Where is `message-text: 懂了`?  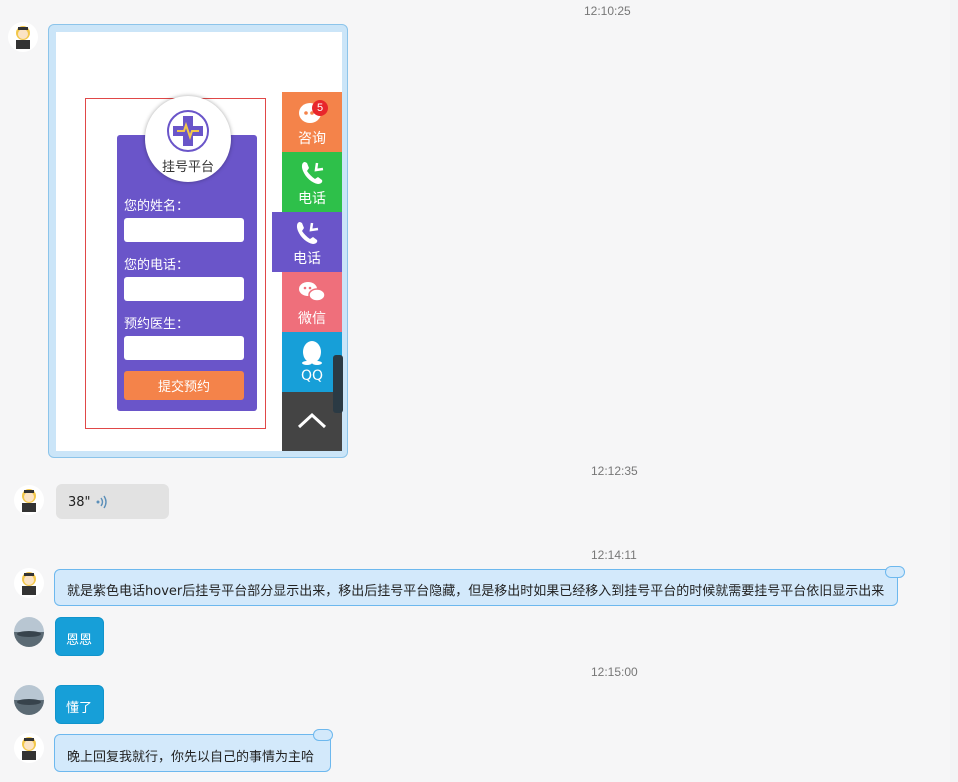
message-text: 懂了 is located at coordinates (79, 708).